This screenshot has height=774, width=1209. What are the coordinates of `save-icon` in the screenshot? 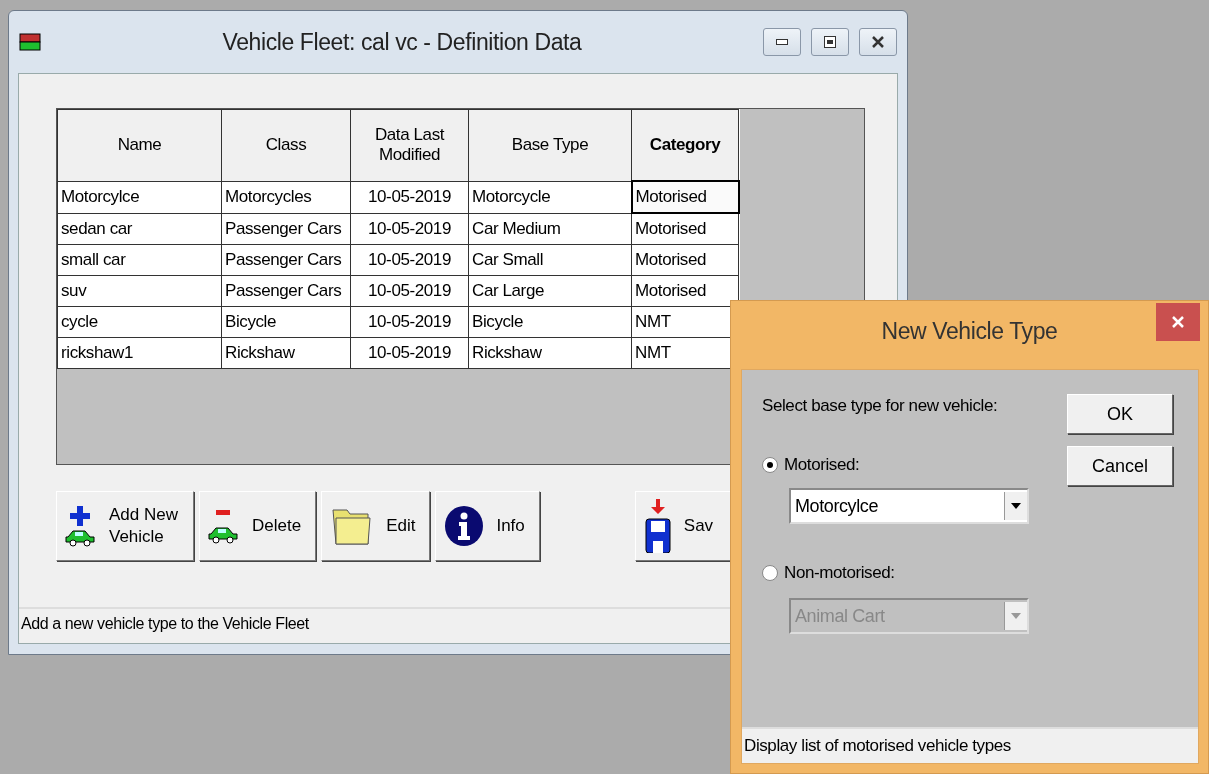 It's located at (657, 526).